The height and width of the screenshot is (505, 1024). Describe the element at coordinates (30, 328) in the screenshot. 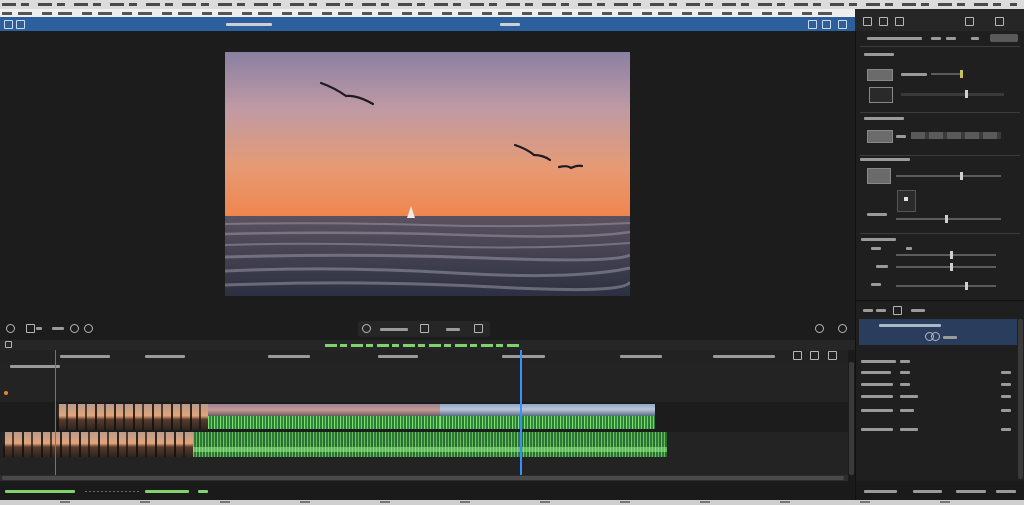

I see `zoom-icon` at that location.